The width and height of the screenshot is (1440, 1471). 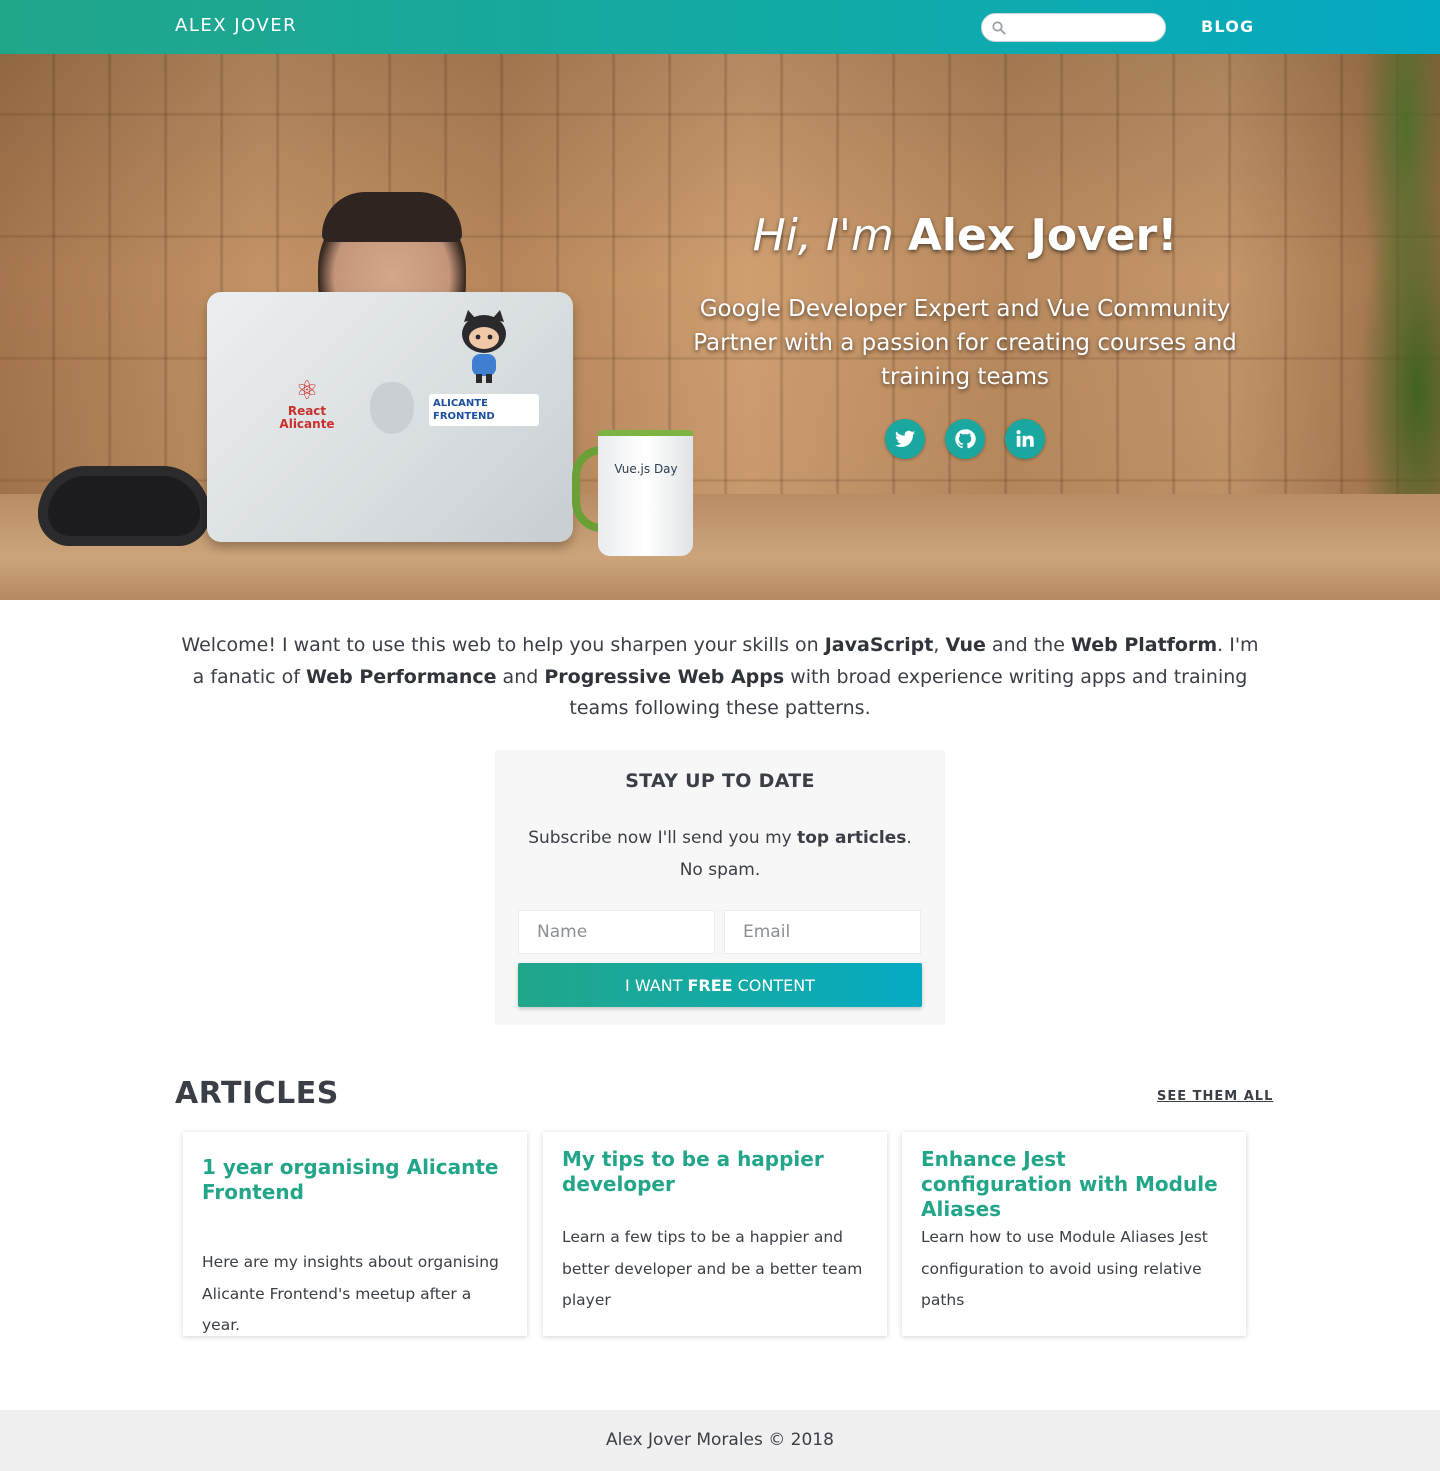 What do you see at coordinates (710, 985) in the screenshot?
I see `cta-text-bold: FREE` at bounding box center [710, 985].